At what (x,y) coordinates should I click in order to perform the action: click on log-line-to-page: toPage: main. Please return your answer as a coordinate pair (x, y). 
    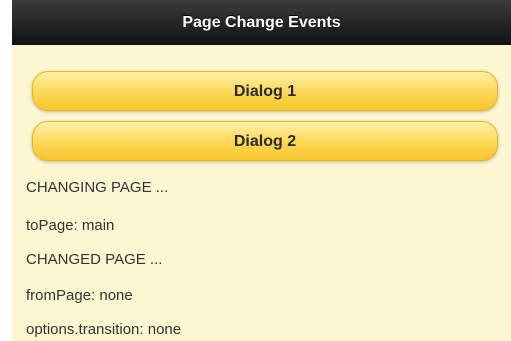
    Looking at the image, I should click on (70, 225).